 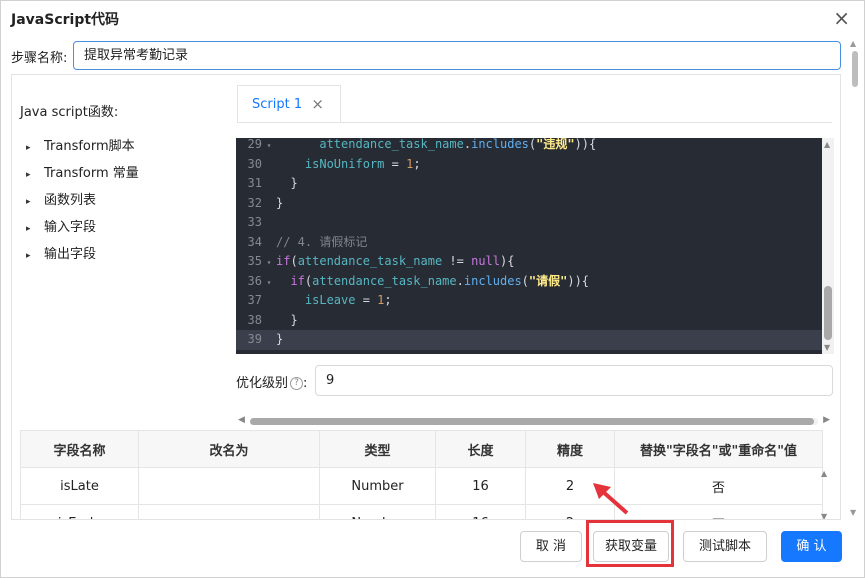 What do you see at coordinates (70, 254) in the screenshot?
I see `tree-item-label: 输出字段` at bounding box center [70, 254].